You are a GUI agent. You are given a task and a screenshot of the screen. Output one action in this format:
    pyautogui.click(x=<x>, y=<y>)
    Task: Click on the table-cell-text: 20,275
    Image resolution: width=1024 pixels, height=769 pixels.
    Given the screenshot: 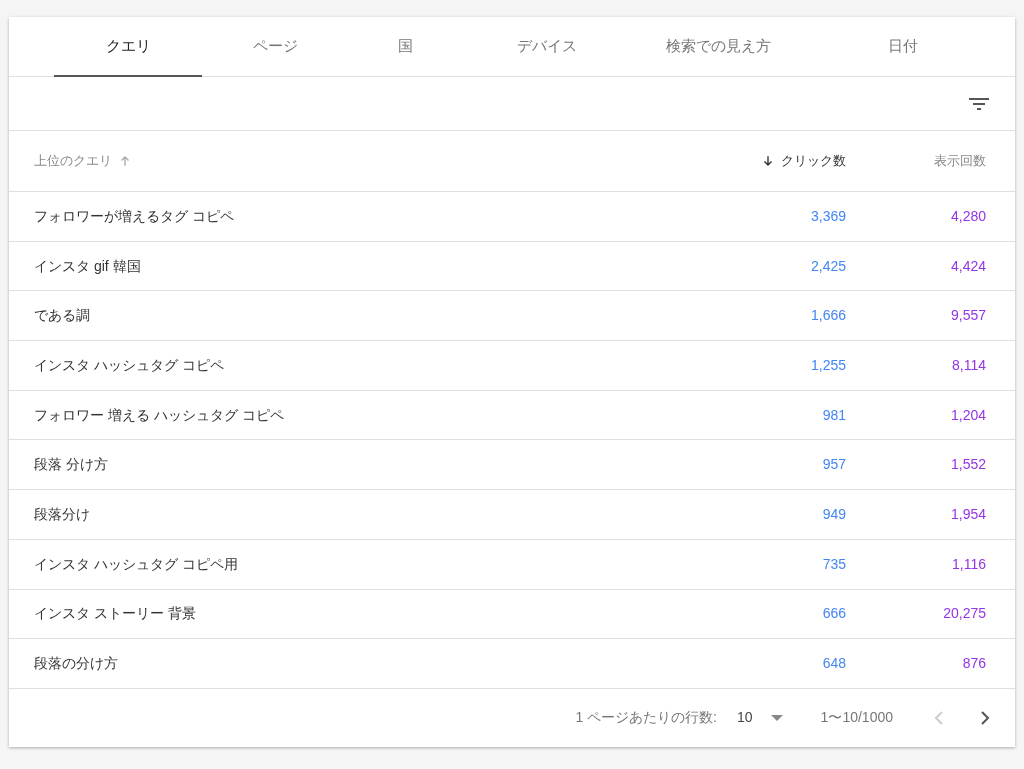 What is the action you would take?
    pyautogui.click(x=964, y=614)
    